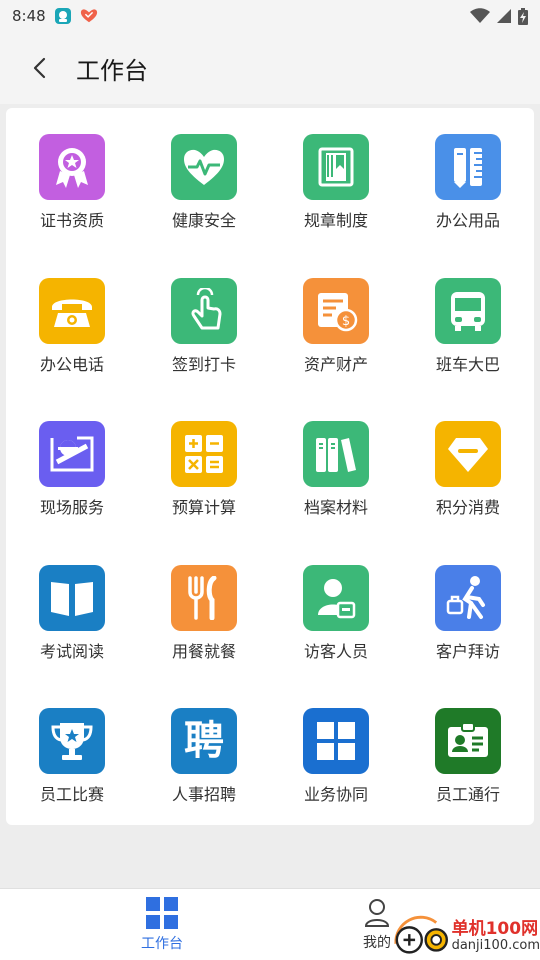  I want to click on tile-certificate: 证书资质, so click(72, 180).